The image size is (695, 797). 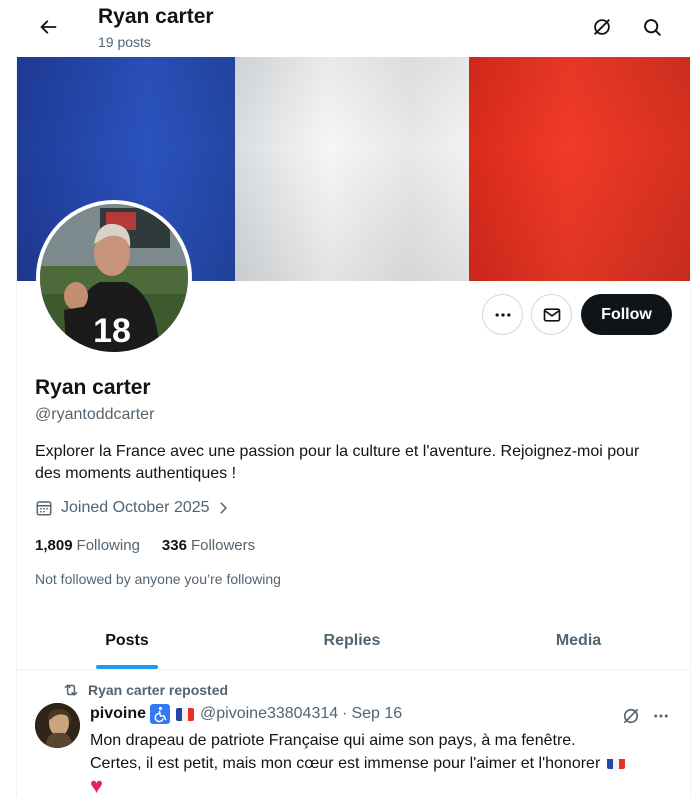 I want to click on follow-button: Follow, so click(x=626, y=314).